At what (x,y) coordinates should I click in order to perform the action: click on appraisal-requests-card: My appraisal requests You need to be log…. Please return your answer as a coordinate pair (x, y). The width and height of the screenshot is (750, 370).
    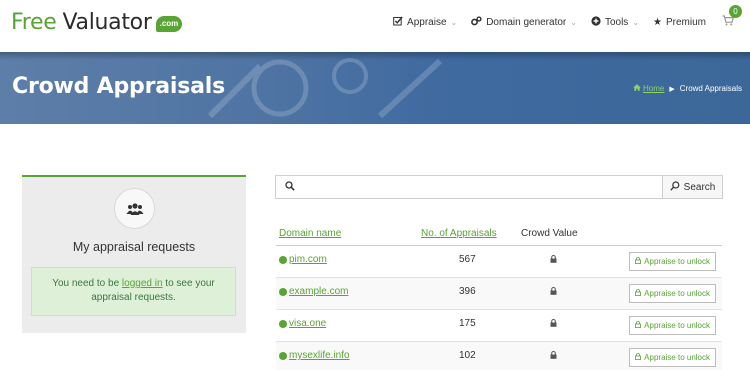
    Looking at the image, I should click on (134, 254).